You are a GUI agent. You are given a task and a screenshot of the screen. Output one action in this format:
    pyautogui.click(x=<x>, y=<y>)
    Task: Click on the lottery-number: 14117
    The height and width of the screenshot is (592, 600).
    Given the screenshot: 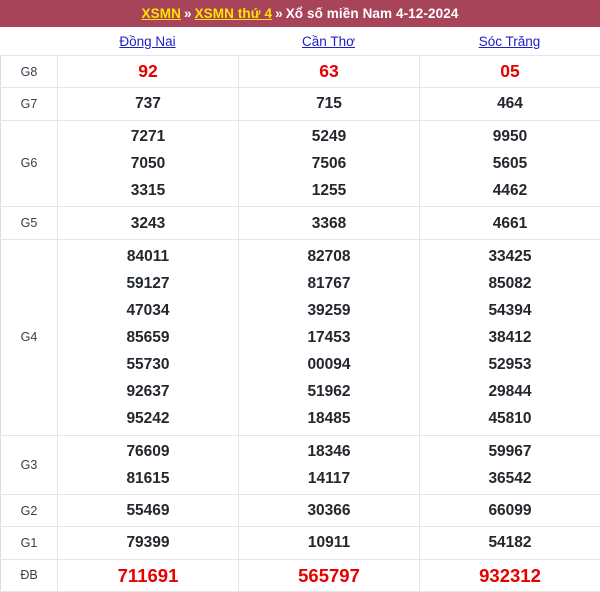 What is the action you would take?
    pyautogui.click(x=329, y=478)
    